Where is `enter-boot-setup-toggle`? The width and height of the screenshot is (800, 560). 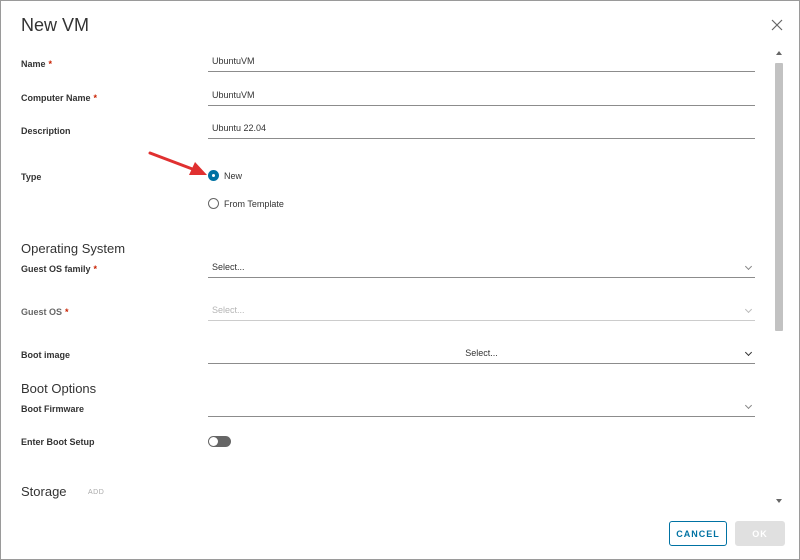 enter-boot-setup-toggle is located at coordinates (219, 441).